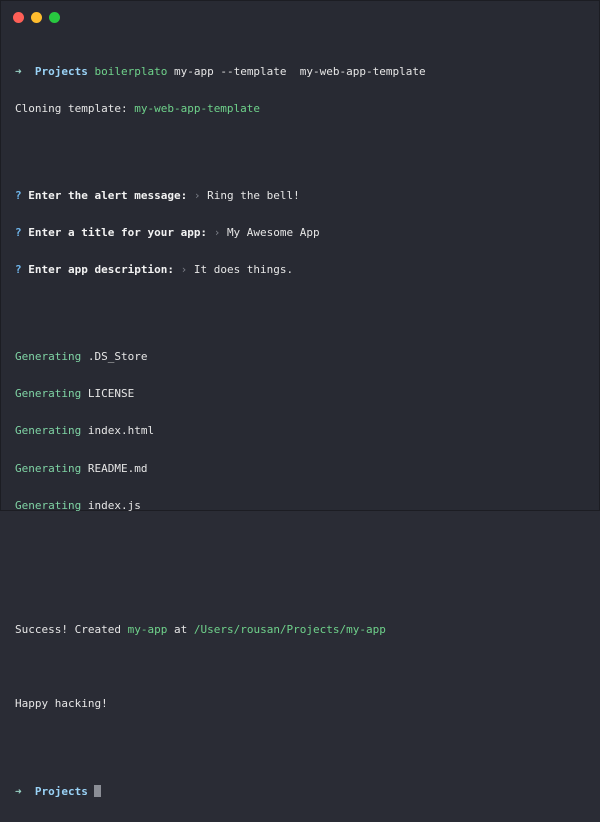 The width and height of the screenshot is (600, 822). I want to click on command-program: boilerplato, so click(131, 71).